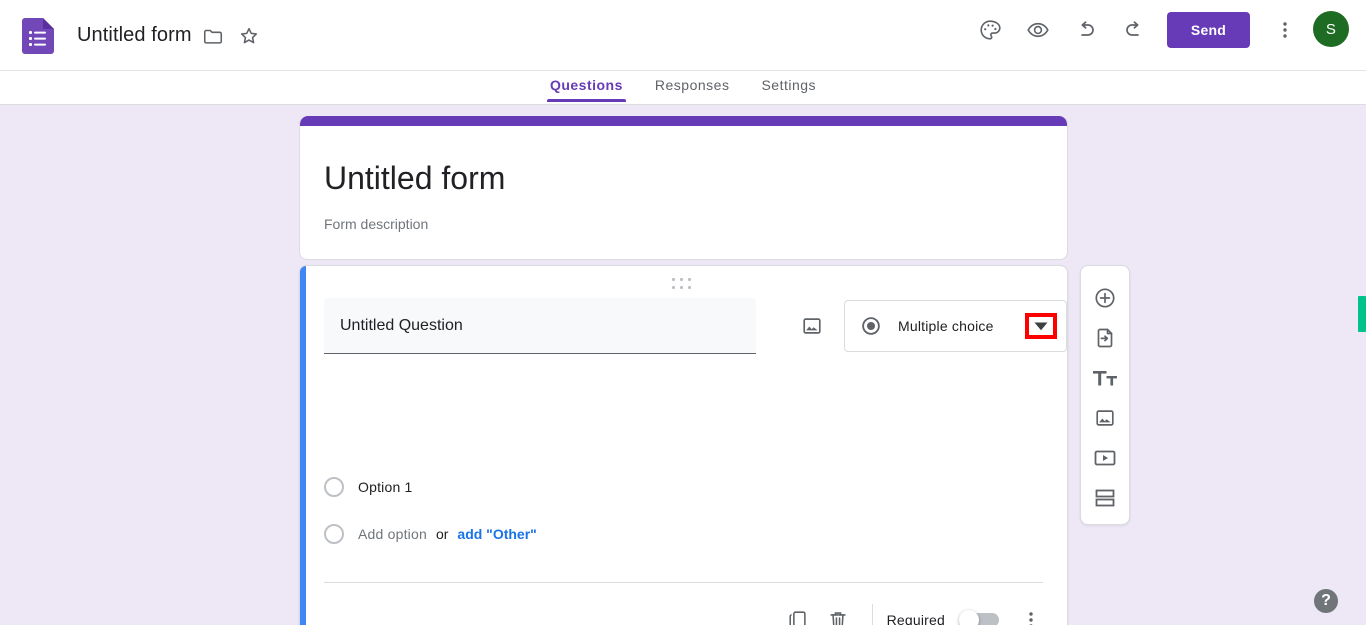 The width and height of the screenshot is (1366, 625). Describe the element at coordinates (430, 534) in the screenshot. I see `add-option-row: Add option or add "Other"` at that location.